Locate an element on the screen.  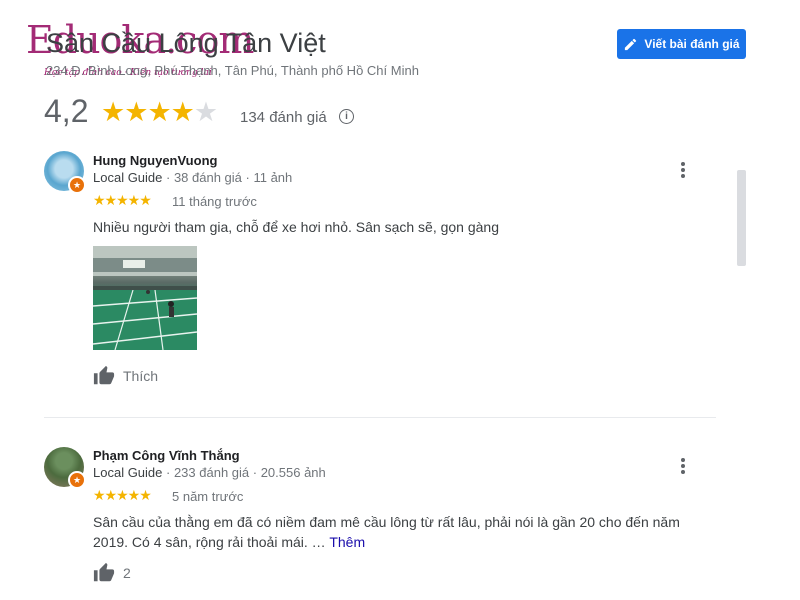
review-time: 5 năm trước is located at coordinates (208, 496).